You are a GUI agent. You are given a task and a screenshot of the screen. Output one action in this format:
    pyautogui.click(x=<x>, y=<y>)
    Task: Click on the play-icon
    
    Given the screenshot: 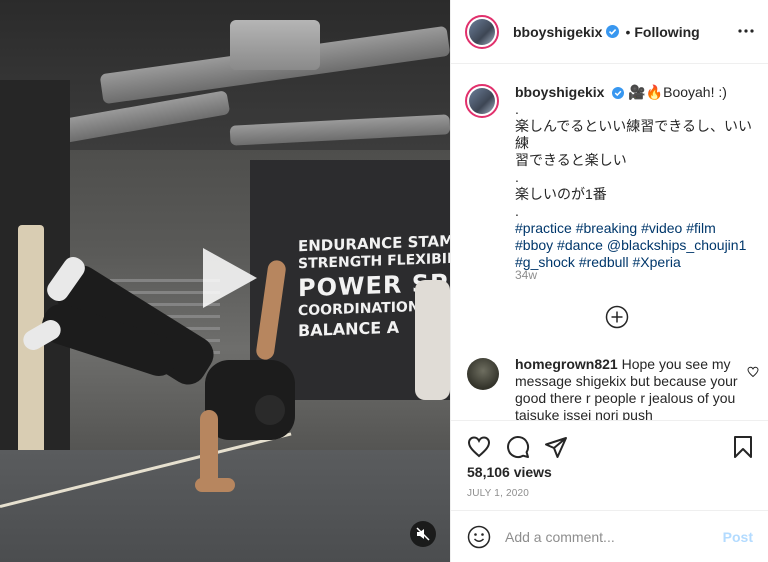 What is the action you would take?
    pyautogui.click(x=229, y=278)
    